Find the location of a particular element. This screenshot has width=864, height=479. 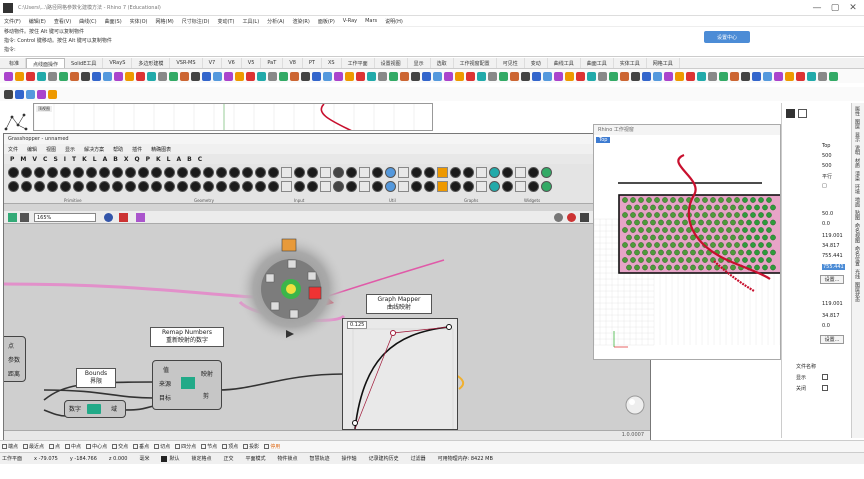

view-width-value: 500 is located at coordinates (827, 156).